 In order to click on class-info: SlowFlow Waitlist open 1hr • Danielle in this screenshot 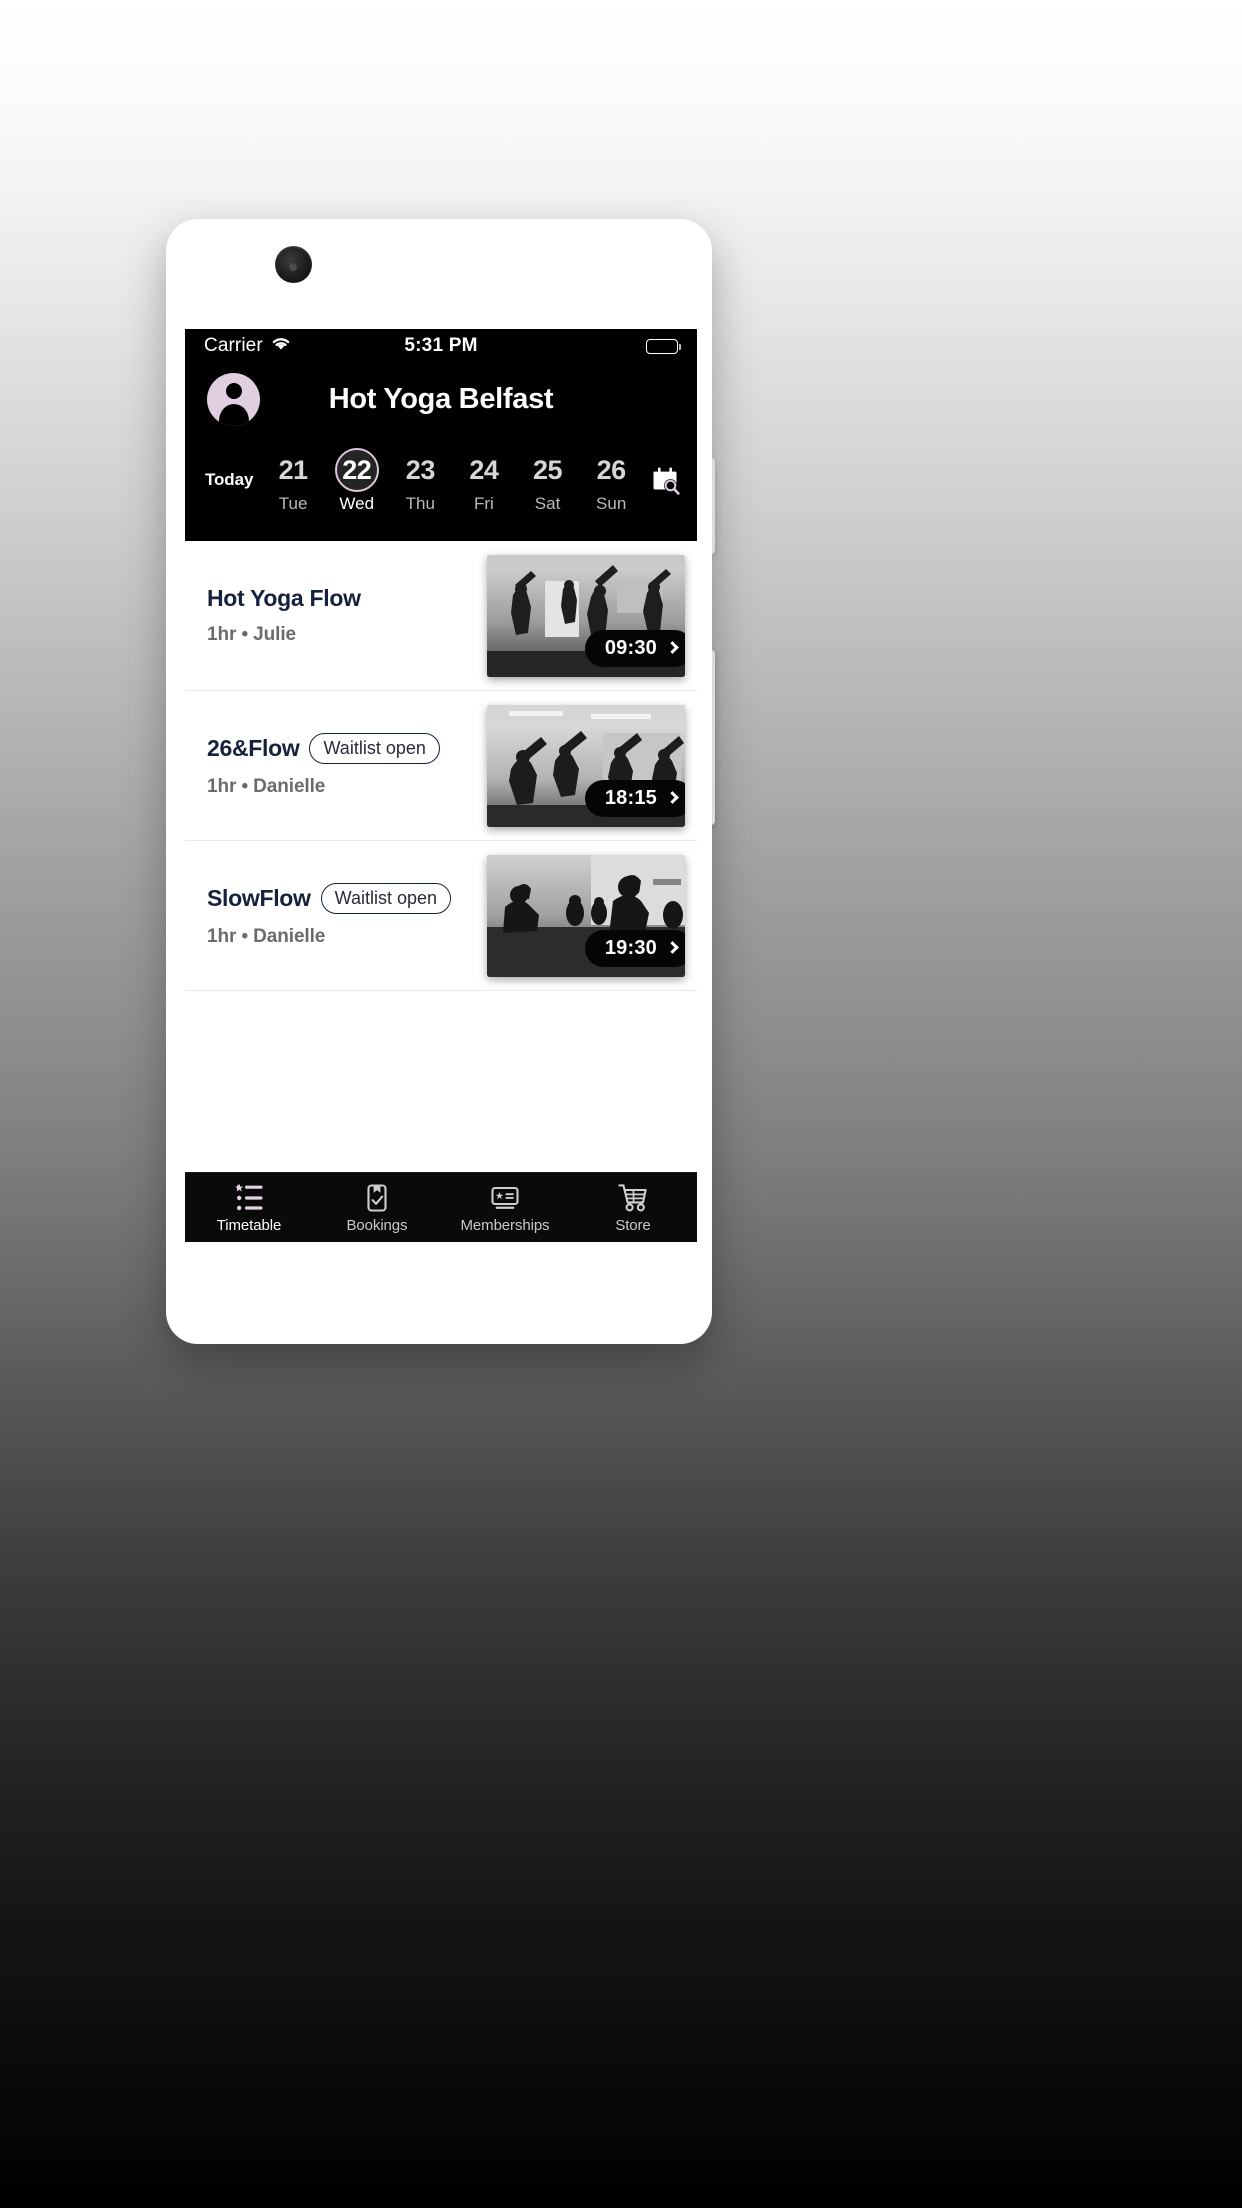, I will do `click(347, 915)`.